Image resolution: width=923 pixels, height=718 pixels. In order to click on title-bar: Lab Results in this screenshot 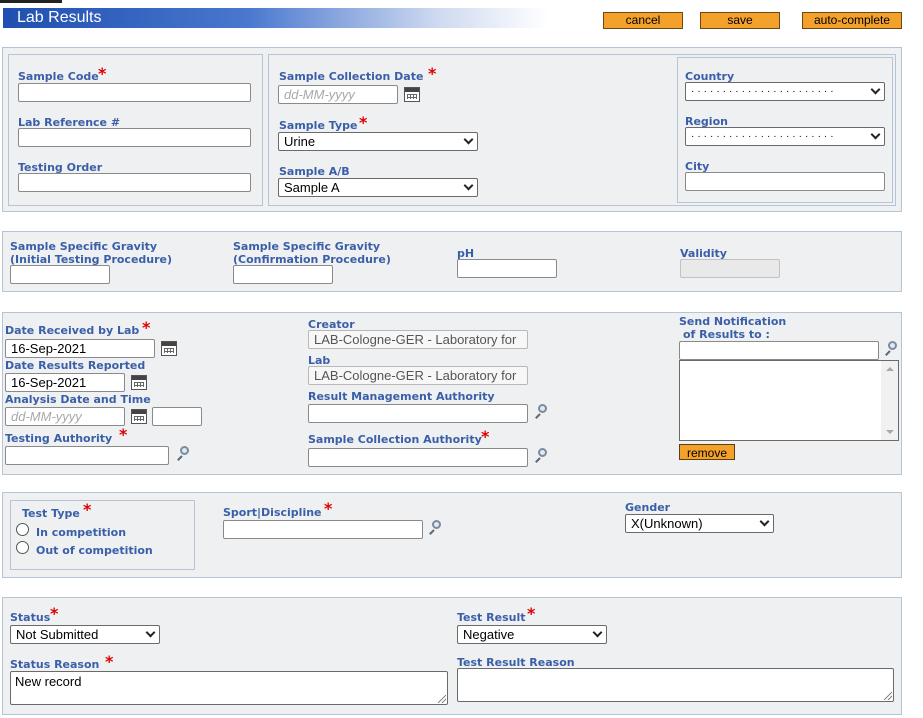, I will do `click(275, 18)`.